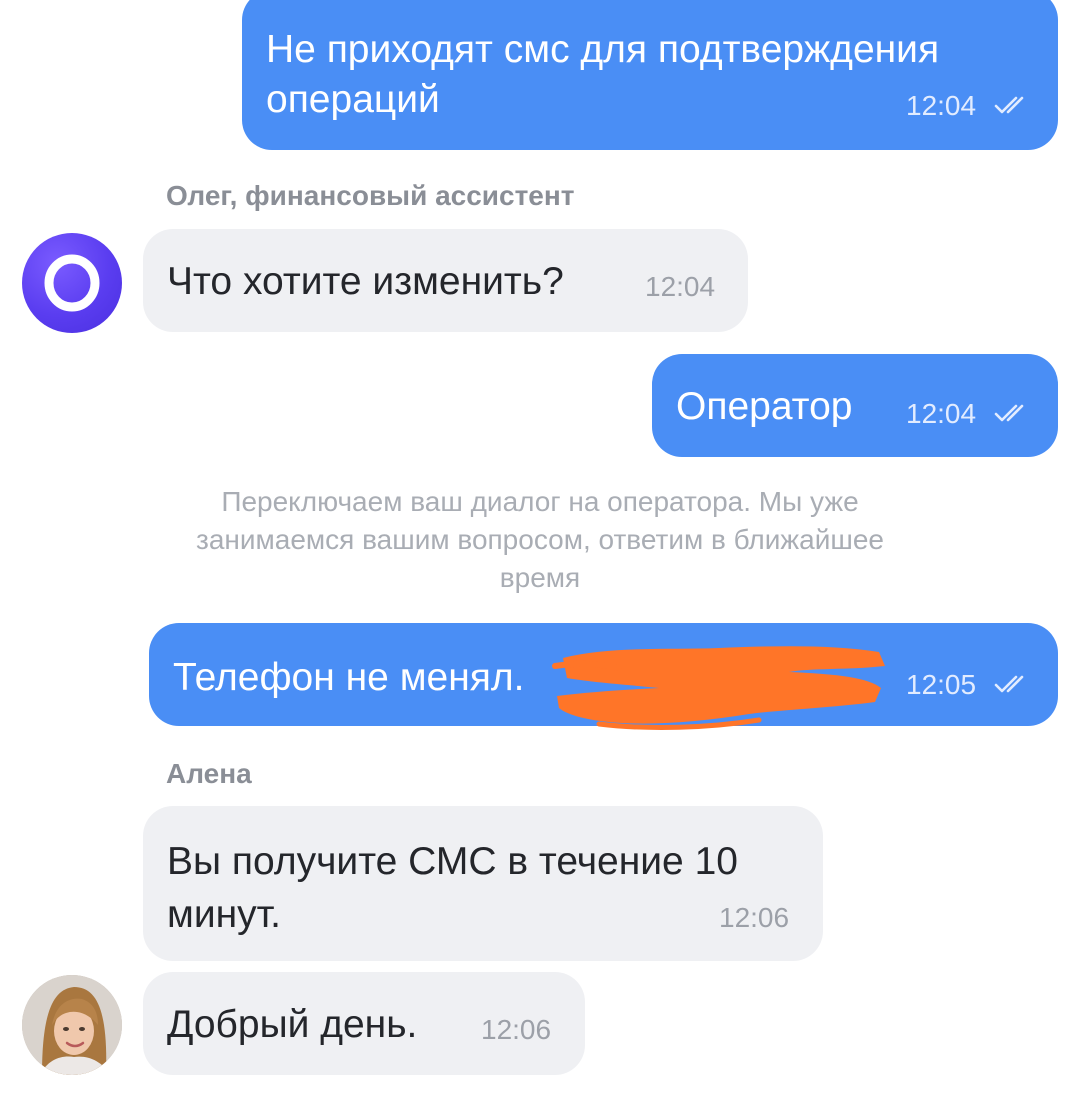 The image size is (1080, 1096). What do you see at coordinates (764, 406) in the screenshot?
I see `message-text: Оператор` at bounding box center [764, 406].